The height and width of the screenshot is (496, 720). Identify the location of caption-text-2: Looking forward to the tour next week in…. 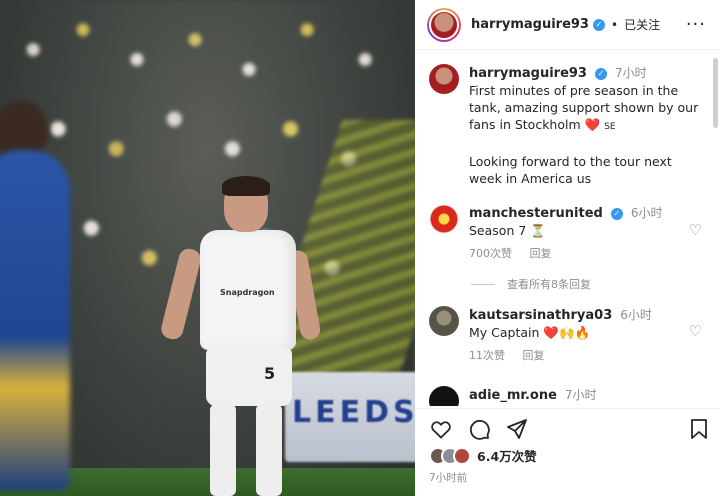
(584, 170).